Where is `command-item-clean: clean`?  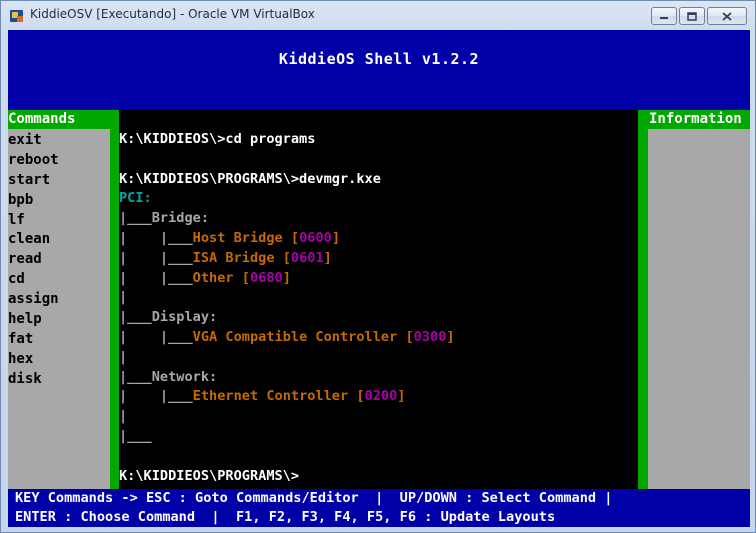 command-item-clean: clean is located at coordinates (59, 240).